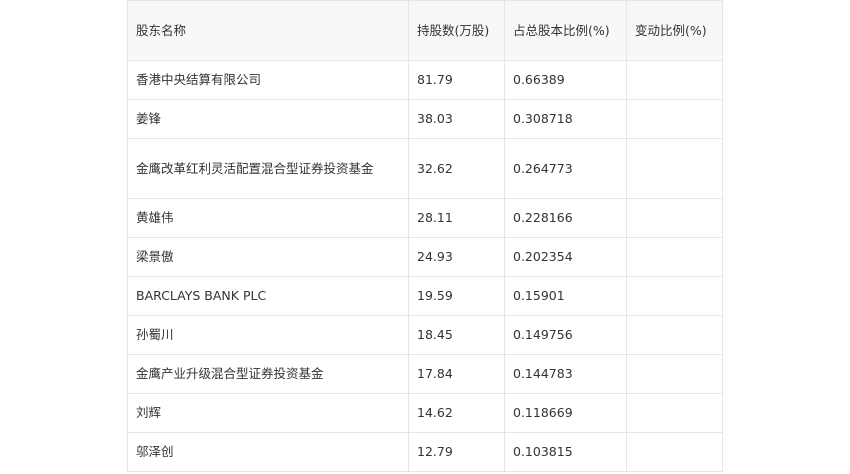 The image size is (850, 474). I want to click on cell-shares: 24.93, so click(456, 257).